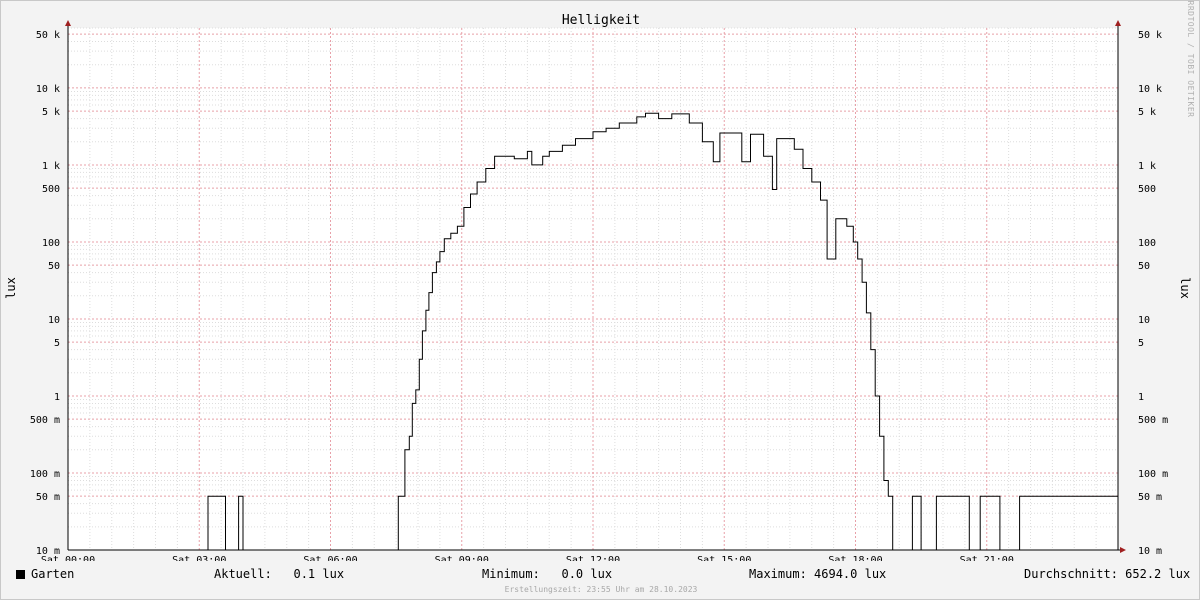 This screenshot has width=1200, height=600. I want to click on y-tick-label-left: 50 m, so click(48, 497).